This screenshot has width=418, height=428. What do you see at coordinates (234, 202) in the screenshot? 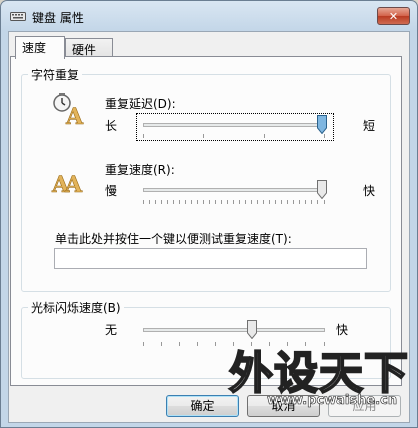
I see `repeat-rate-ticks` at bounding box center [234, 202].